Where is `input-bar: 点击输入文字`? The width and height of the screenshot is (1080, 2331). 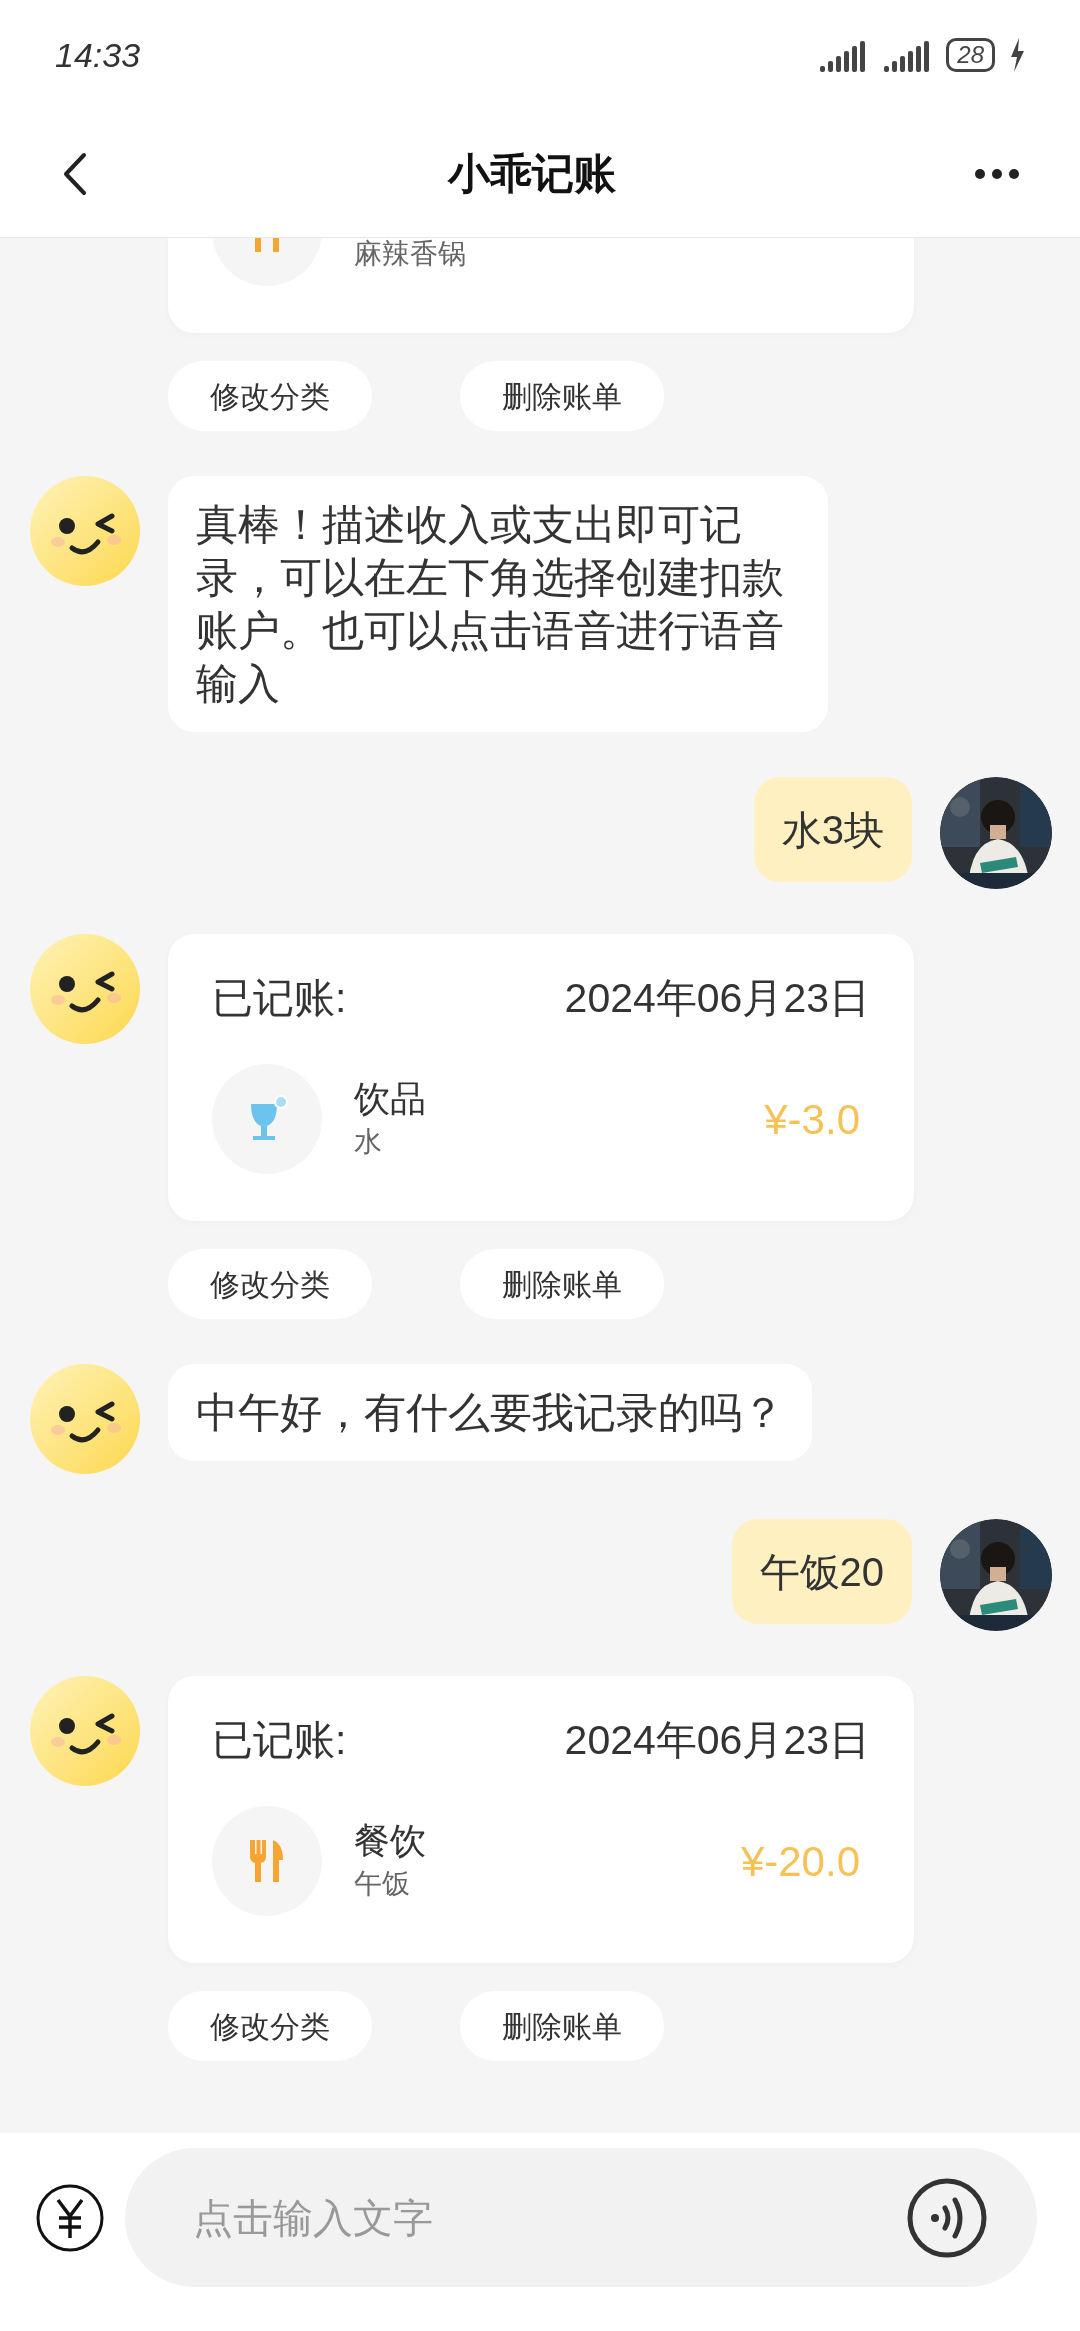
input-bar: 点击输入文字 is located at coordinates (581, 2217).